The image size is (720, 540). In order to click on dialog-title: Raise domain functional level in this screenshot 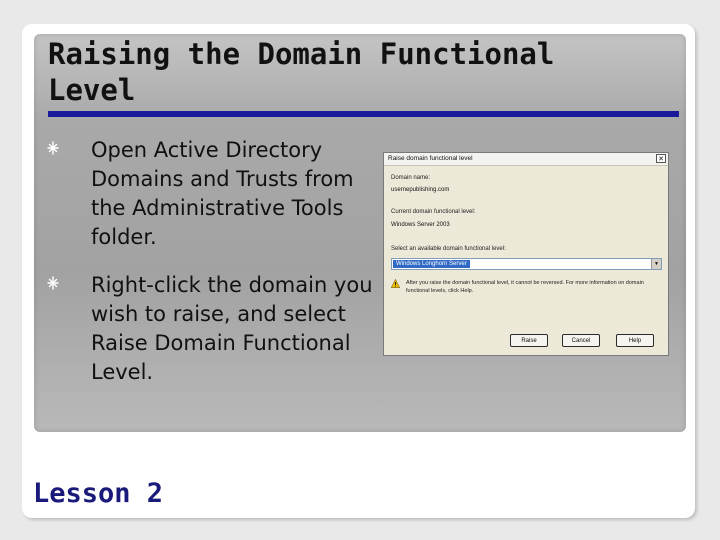, I will do `click(430, 158)`.